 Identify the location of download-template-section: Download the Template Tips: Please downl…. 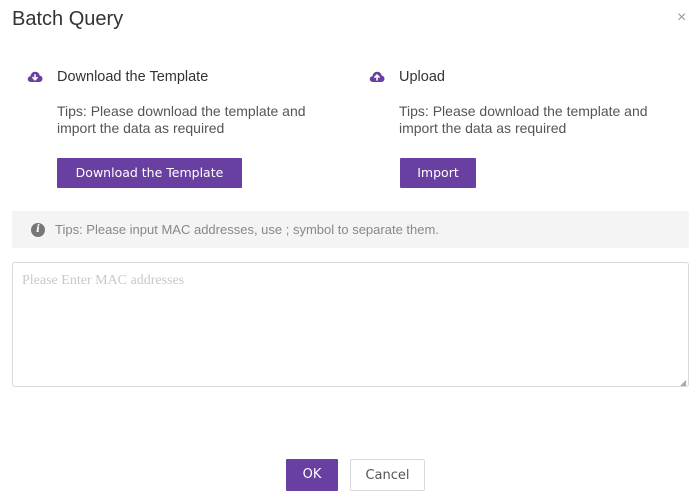
(187, 102).